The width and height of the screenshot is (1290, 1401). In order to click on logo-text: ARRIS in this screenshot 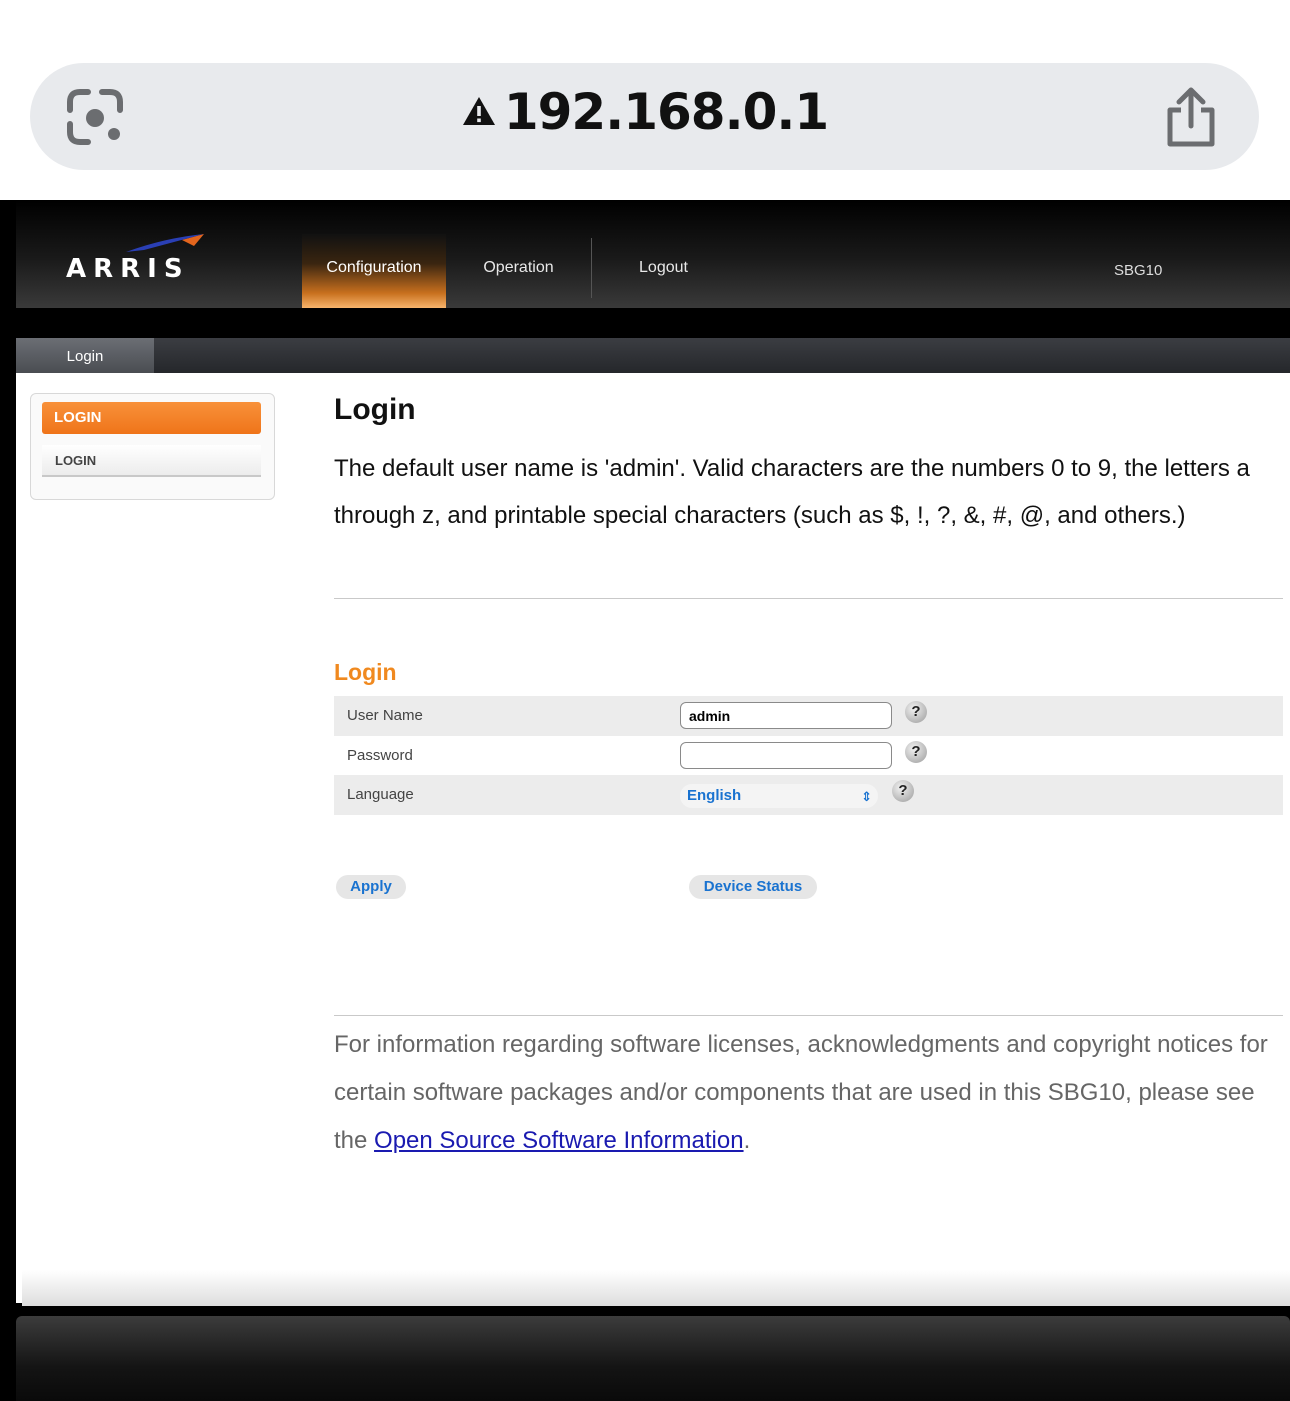, I will do `click(128, 269)`.